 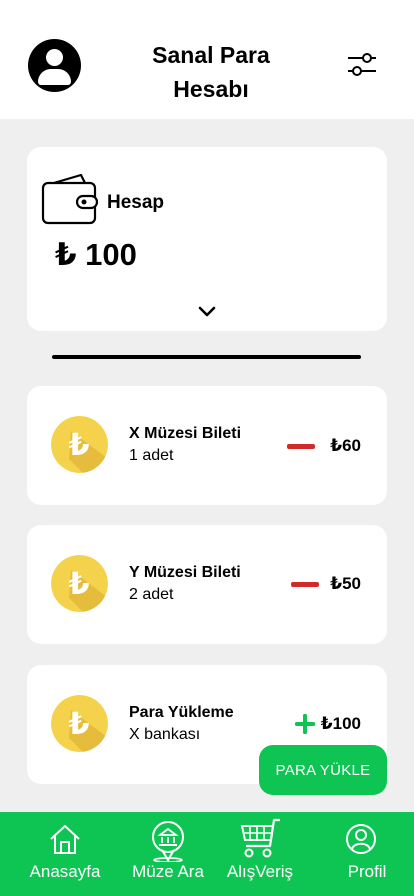 What do you see at coordinates (323, 770) in the screenshot?
I see `top-up-button: PARA YÜKLE` at bounding box center [323, 770].